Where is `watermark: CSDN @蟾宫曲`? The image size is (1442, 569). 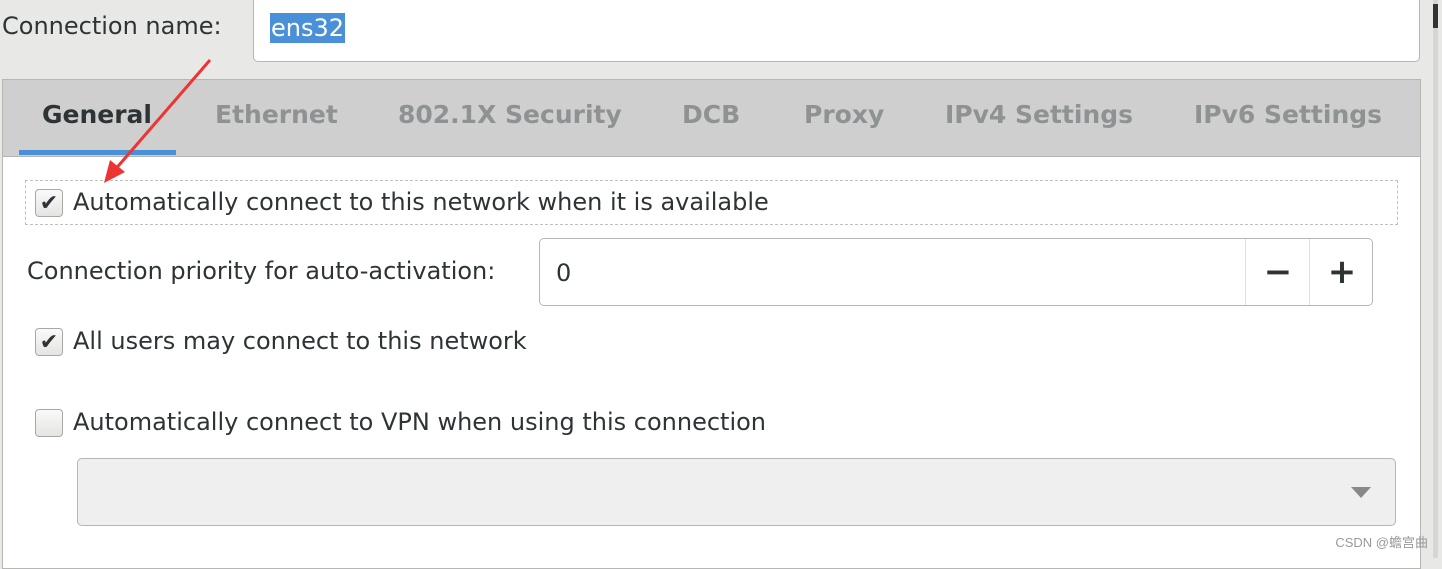
watermark: CSDN @蟾宫曲 is located at coordinates (1381, 542).